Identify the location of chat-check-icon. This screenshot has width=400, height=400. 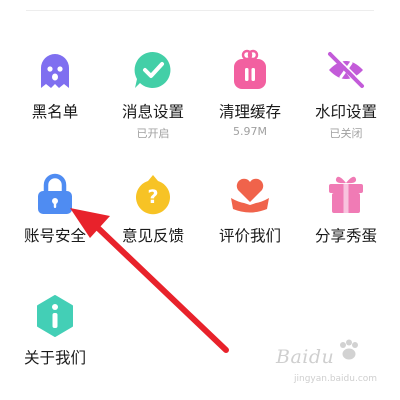
(153, 70).